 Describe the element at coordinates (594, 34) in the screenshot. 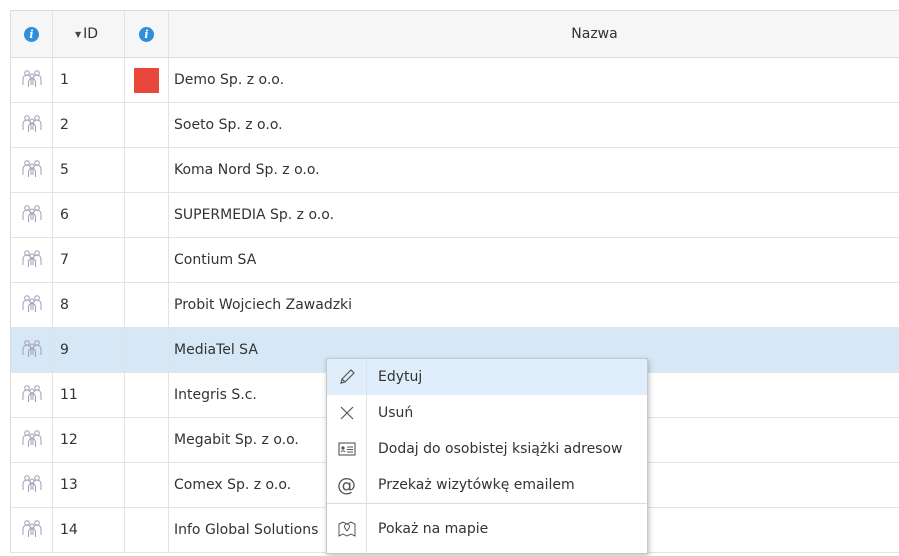

I see `header-name-label: Nazwa` at that location.